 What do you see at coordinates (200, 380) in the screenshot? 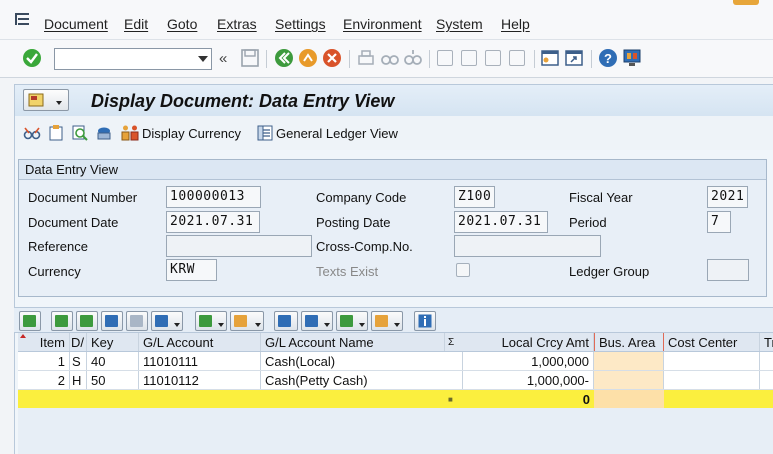
I see `gl-account-cell: 11010112` at bounding box center [200, 380].